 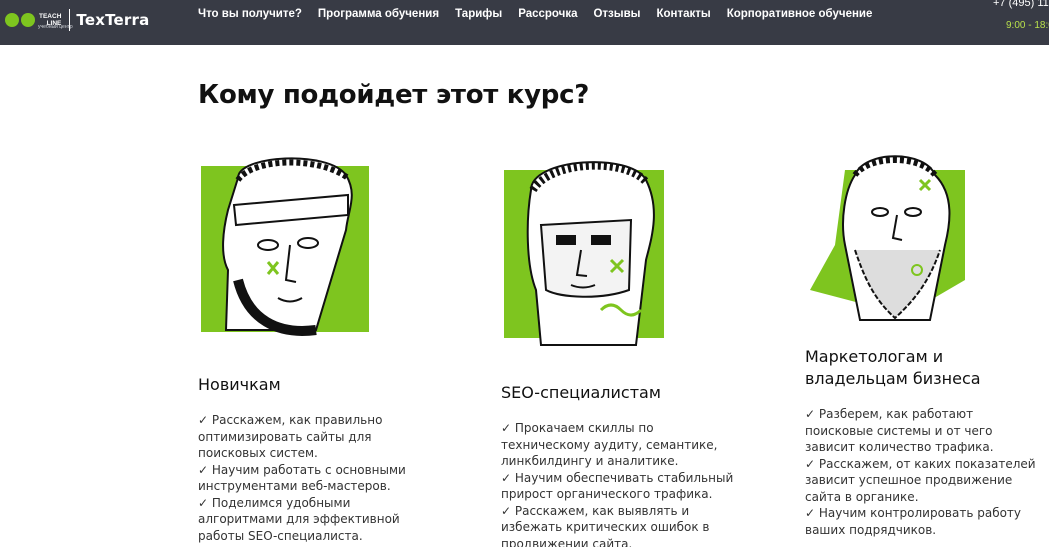 I want to click on work-hours: 9:00 - 18:0, so click(x=1027, y=25).